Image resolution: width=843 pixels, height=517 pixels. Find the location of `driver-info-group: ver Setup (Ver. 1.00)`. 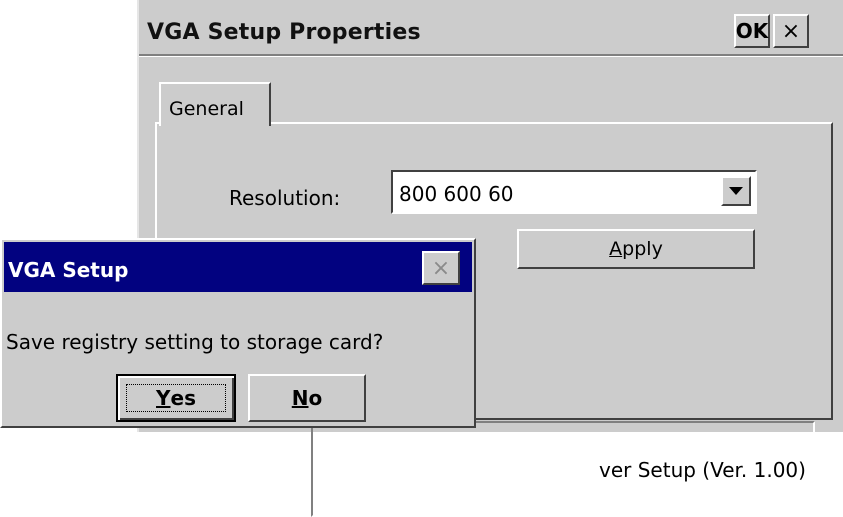

driver-info-group: ver Setup (Ver. 1.00) is located at coordinates (563, 469).